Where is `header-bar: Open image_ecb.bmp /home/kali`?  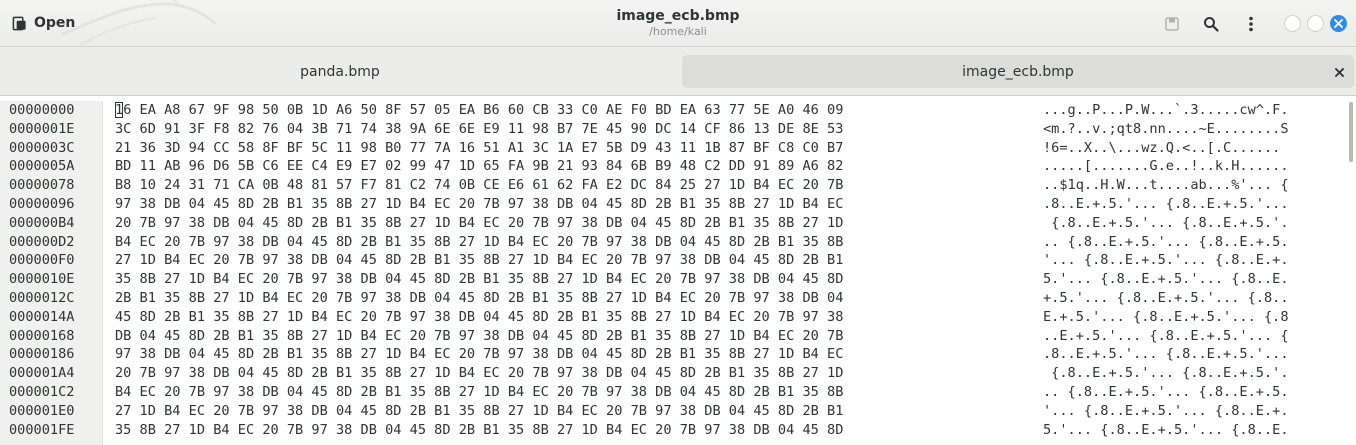
header-bar: Open image_ecb.bmp /home/kali is located at coordinates (678, 23).